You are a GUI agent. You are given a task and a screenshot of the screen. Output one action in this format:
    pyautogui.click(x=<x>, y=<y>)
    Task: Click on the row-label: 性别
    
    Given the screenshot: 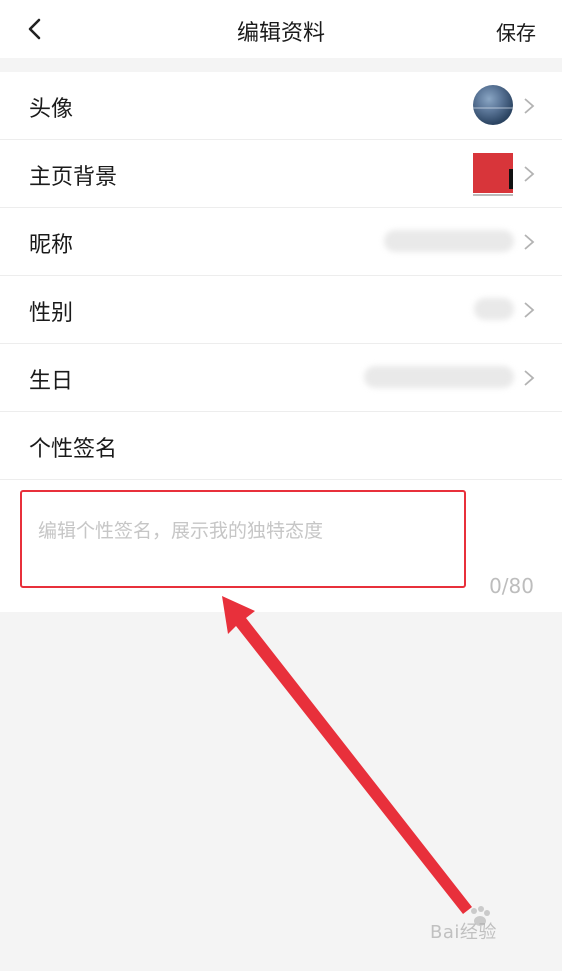 What is the action you would take?
    pyautogui.click(x=51, y=313)
    